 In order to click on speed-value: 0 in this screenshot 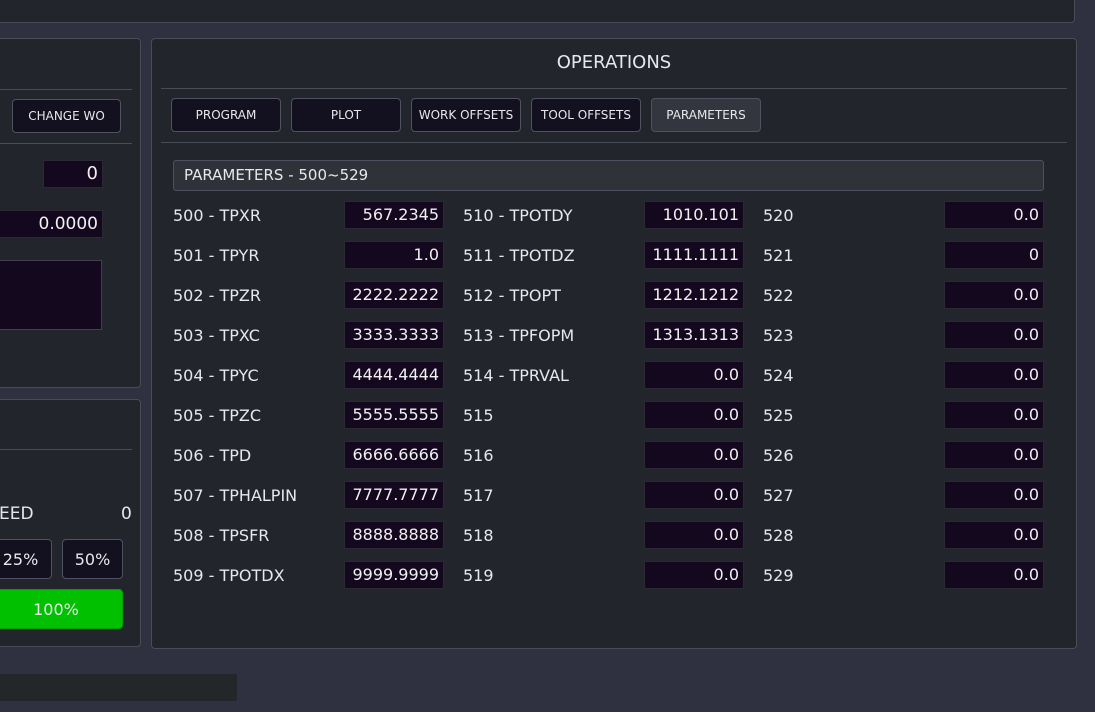, I will do `click(126, 514)`.